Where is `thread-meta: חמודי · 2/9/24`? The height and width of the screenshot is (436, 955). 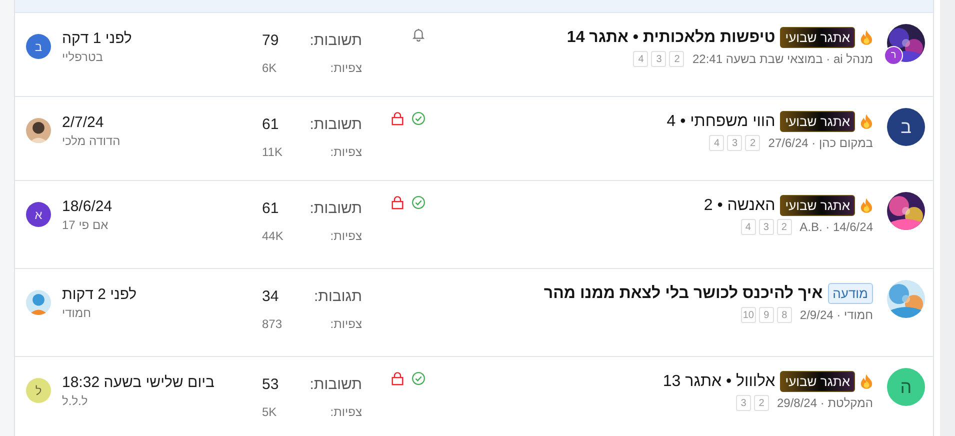 thread-meta: חמודי · 2/9/24 is located at coordinates (836, 315).